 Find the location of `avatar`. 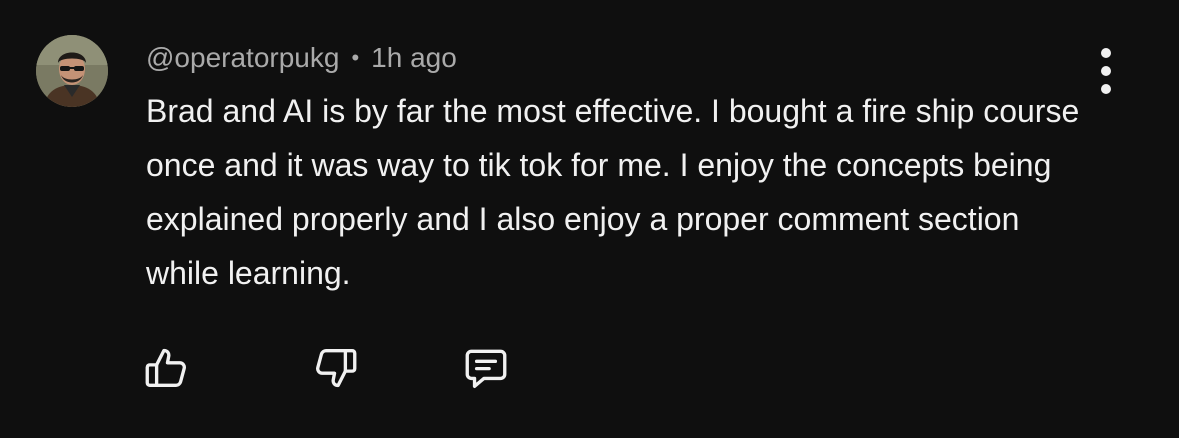

avatar is located at coordinates (72, 71).